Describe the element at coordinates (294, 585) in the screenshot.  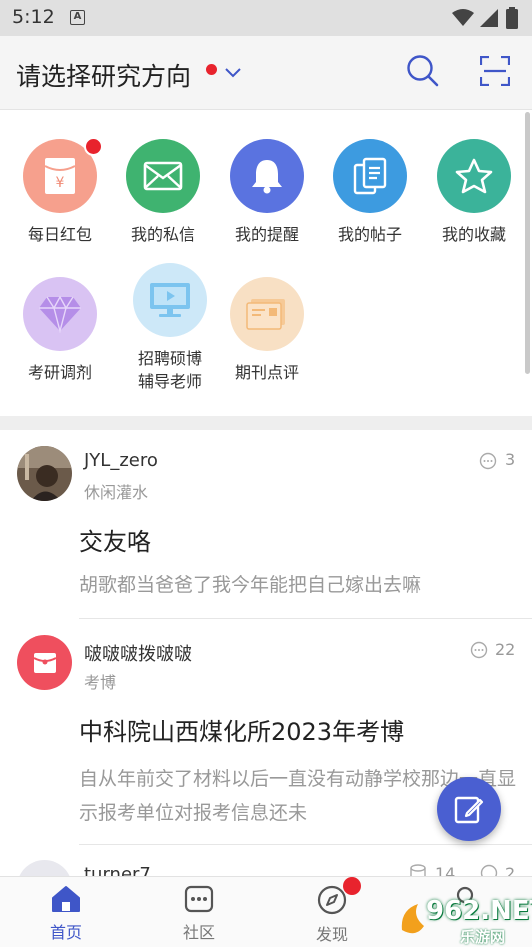
I see `post-excerpt: 胡歌都当爸爸了我今年能把自己嫁出去嘛` at that location.